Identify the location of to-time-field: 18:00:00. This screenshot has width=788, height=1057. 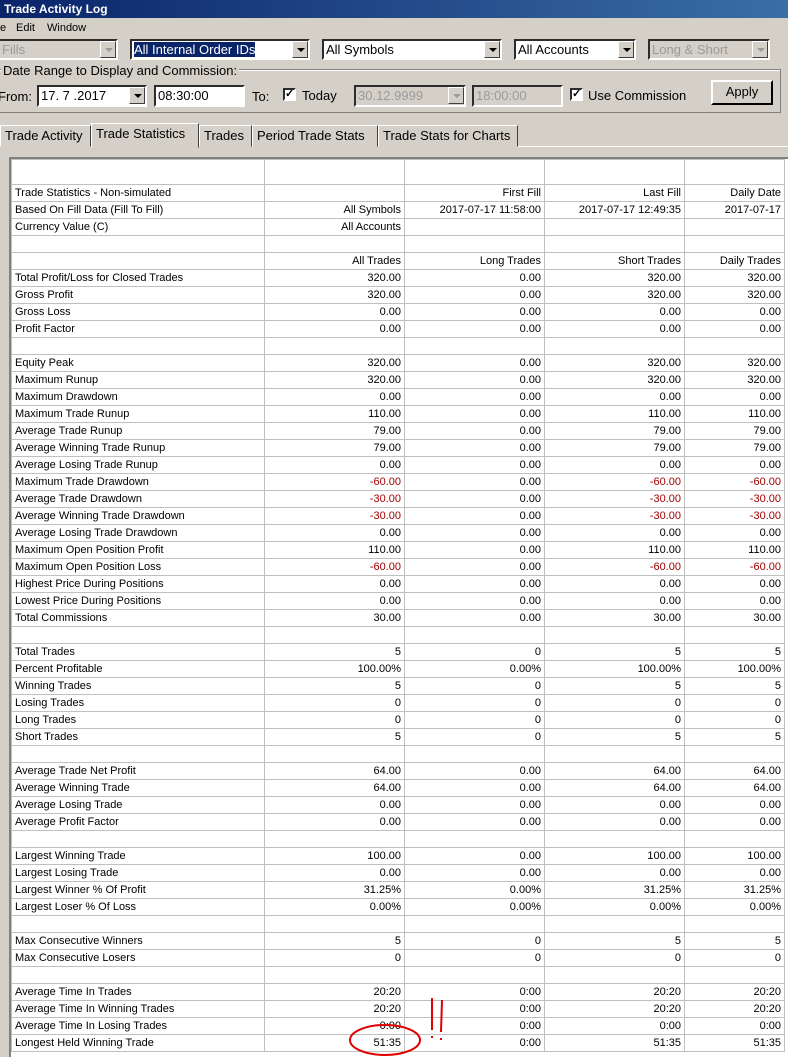
(517, 96).